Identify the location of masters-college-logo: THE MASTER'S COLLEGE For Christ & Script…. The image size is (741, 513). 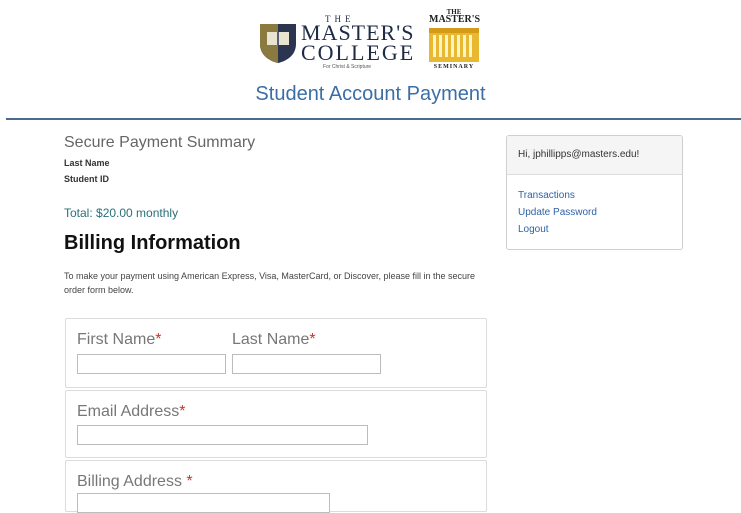
(336, 42).